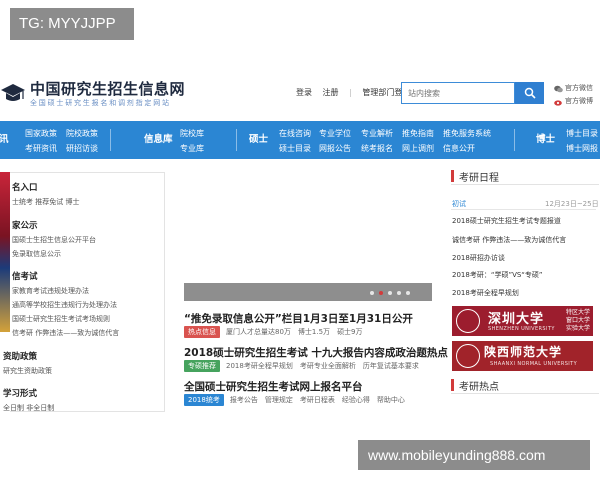  I want to click on nav-item-online-consult: 在线咨询, so click(295, 133).